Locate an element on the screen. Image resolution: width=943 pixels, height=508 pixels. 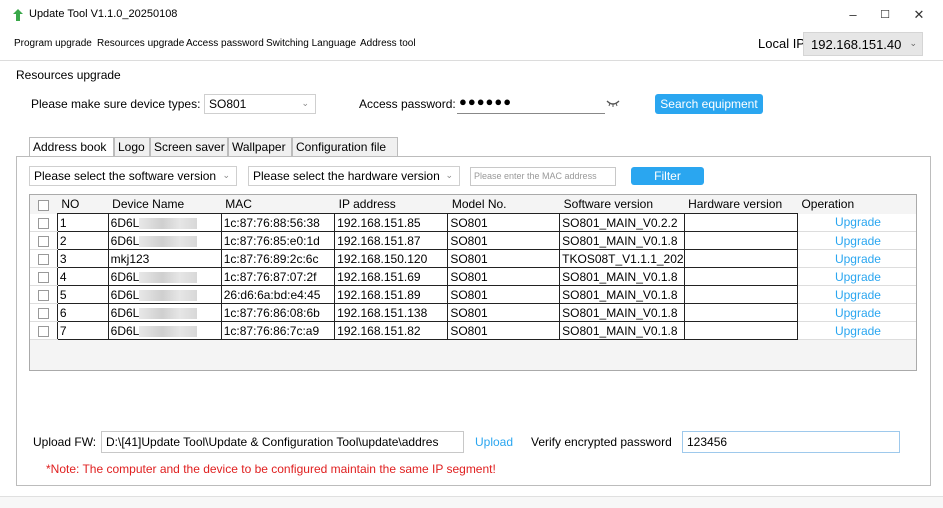
cell-ip-text: 192.168.151.138 is located at coordinates (382, 312).